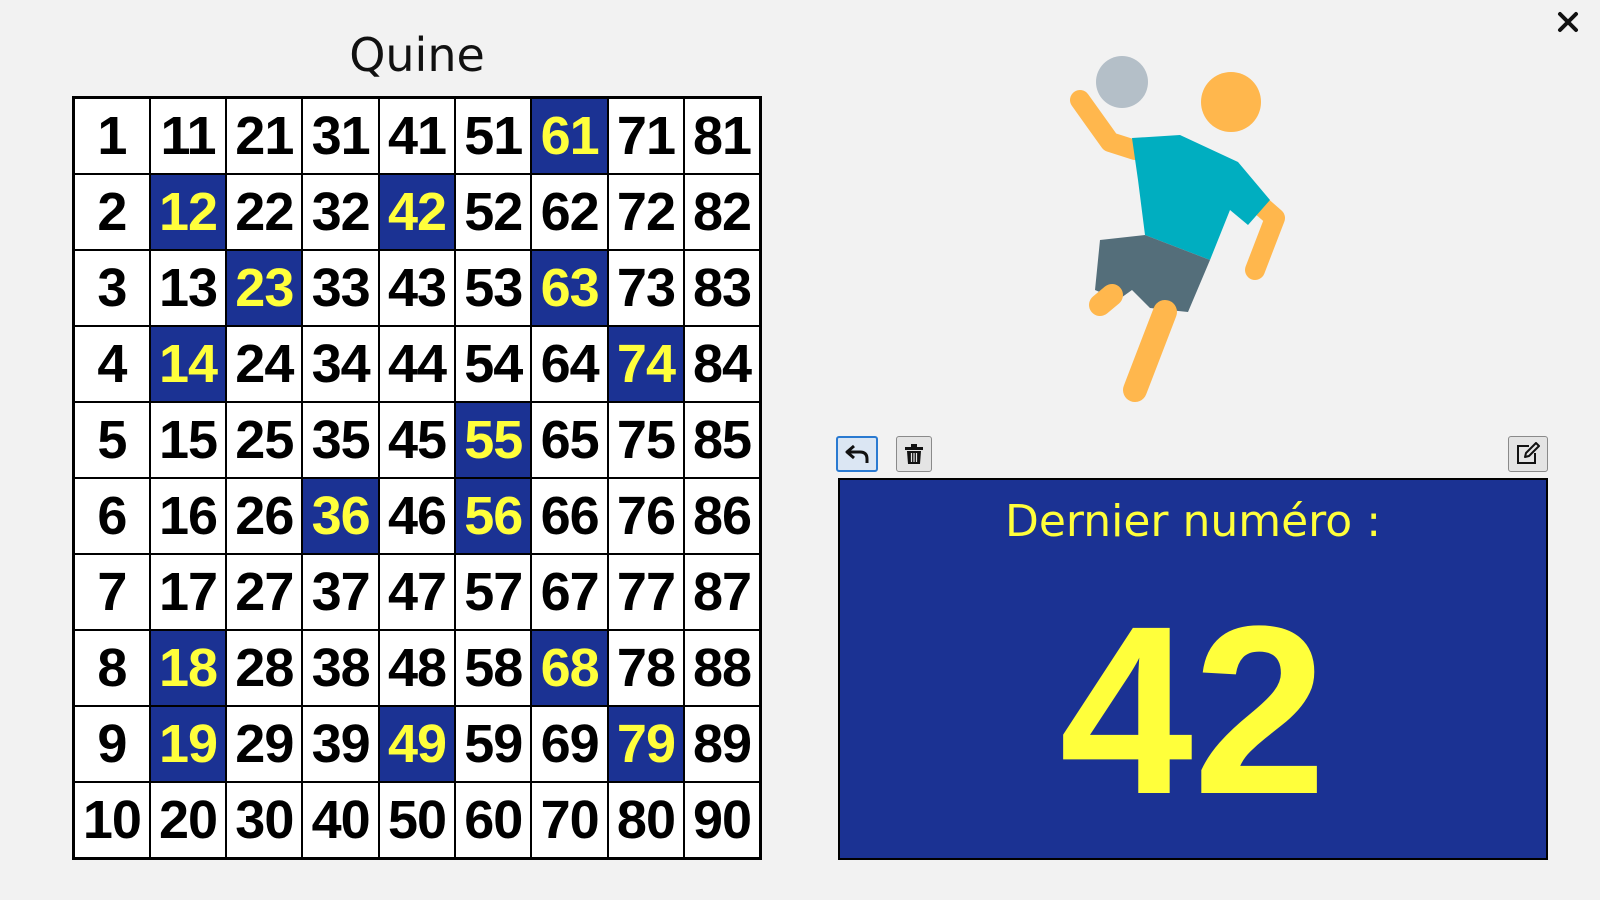  What do you see at coordinates (646, 136) in the screenshot?
I see `board-cell: 71` at bounding box center [646, 136].